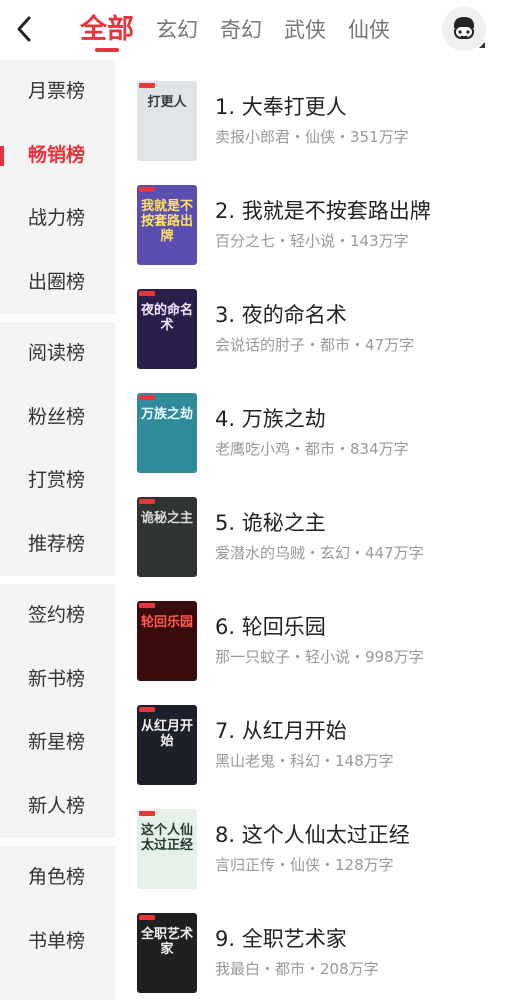  What do you see at coordinates (270, 523) in the screenshot?
I see `book-title: 5. 诡秘之主` at bounding box center [270, 523].